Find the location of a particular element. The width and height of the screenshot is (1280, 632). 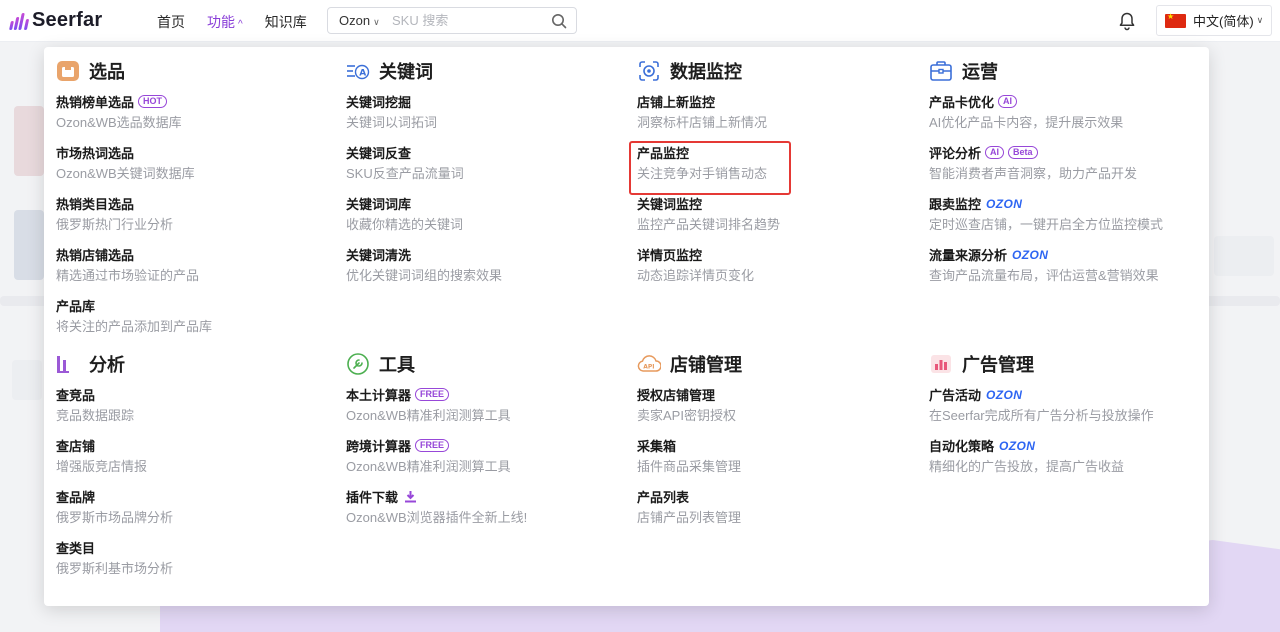

menu-item-keyword-mining: 关键词挖掘 关键词以词拓词 is located at coordinates (424, 117).